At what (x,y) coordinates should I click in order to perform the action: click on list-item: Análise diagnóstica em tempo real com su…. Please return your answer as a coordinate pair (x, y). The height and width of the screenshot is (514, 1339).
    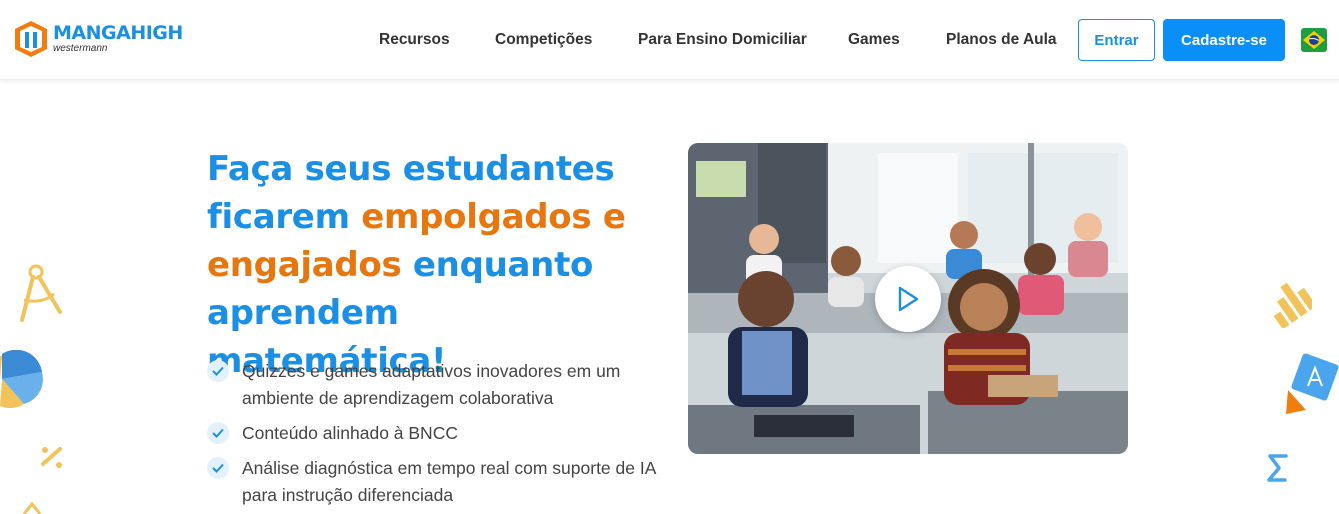
    Looking at the image, I should click on (437, 482).